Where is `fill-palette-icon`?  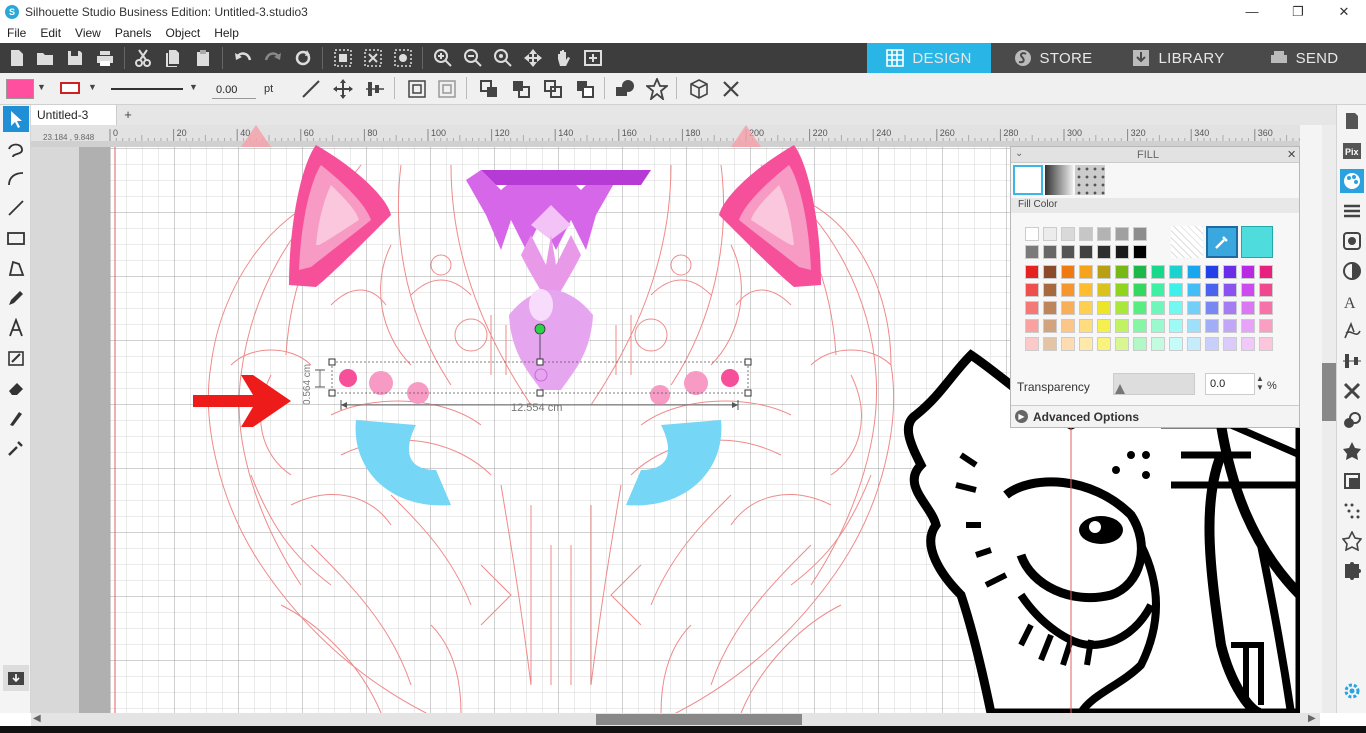 fill-palette-icon is located at coordinates (1352, 181).